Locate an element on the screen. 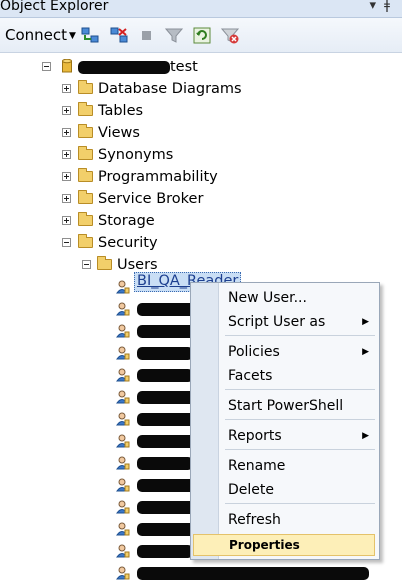 This screenshot has width=402, height=586. tree-folder-views: Views is located at coordinates (201, 135).